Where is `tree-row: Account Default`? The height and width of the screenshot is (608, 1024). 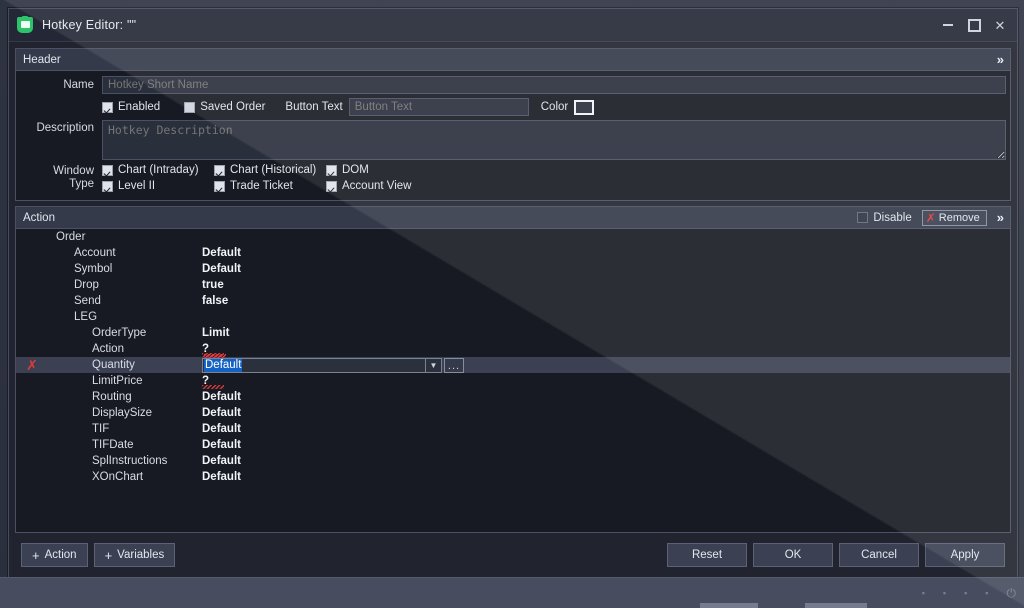 tree-row: Account Default is located at coordinates (513, 253).